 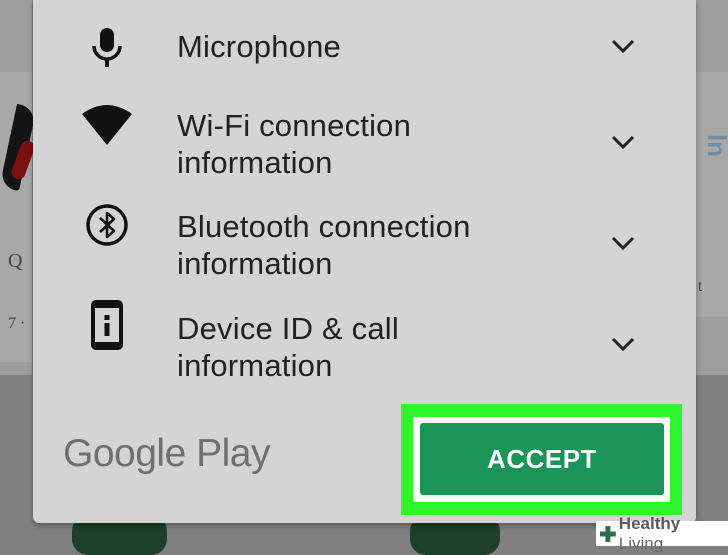 I want to click on background-text: t, so click(x=700, y=286).